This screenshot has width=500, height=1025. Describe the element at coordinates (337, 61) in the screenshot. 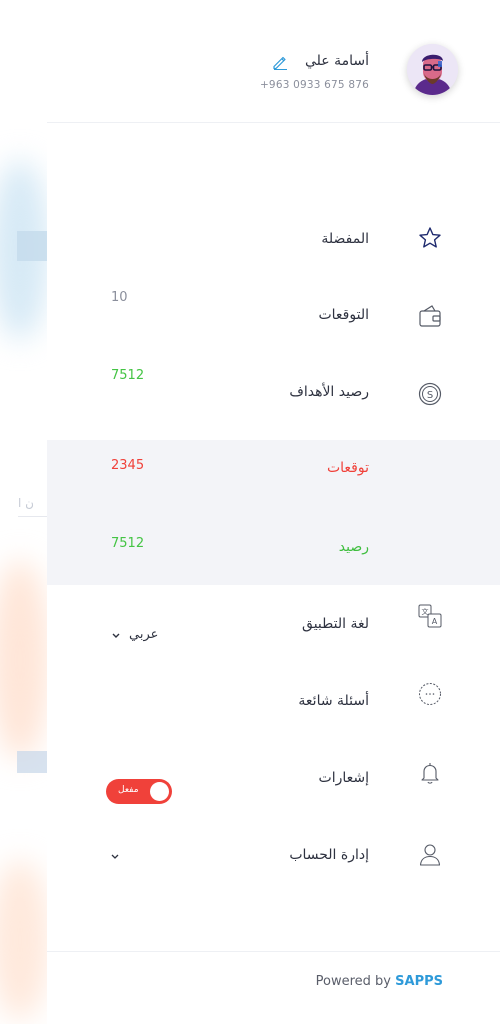

I see `user-name: أسامة علي` at that location.